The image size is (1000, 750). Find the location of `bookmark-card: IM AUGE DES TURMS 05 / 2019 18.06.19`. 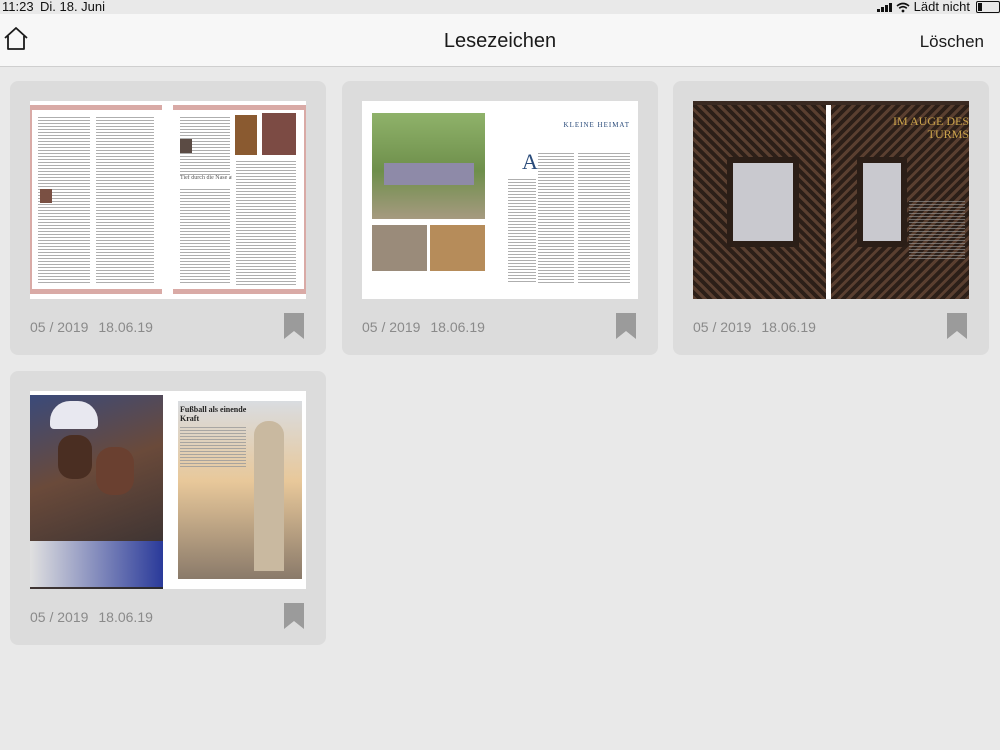

bookmark-card: IM AUGE DES TURMS 05 / 2019 18.06.19 is located at coordinates (831, 218).